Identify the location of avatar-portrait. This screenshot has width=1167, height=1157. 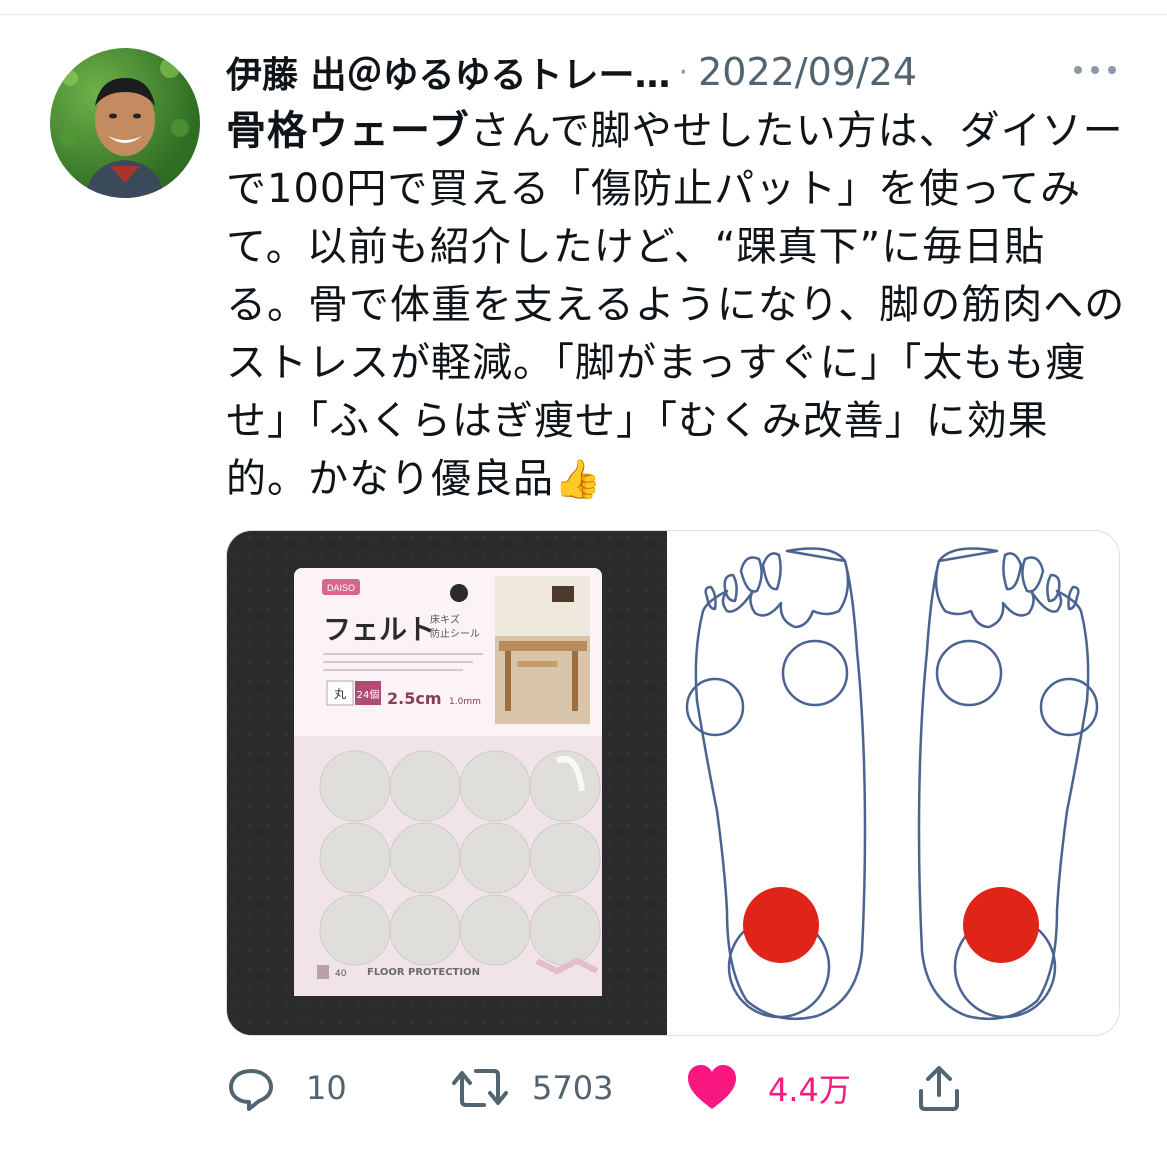
(124, 128).